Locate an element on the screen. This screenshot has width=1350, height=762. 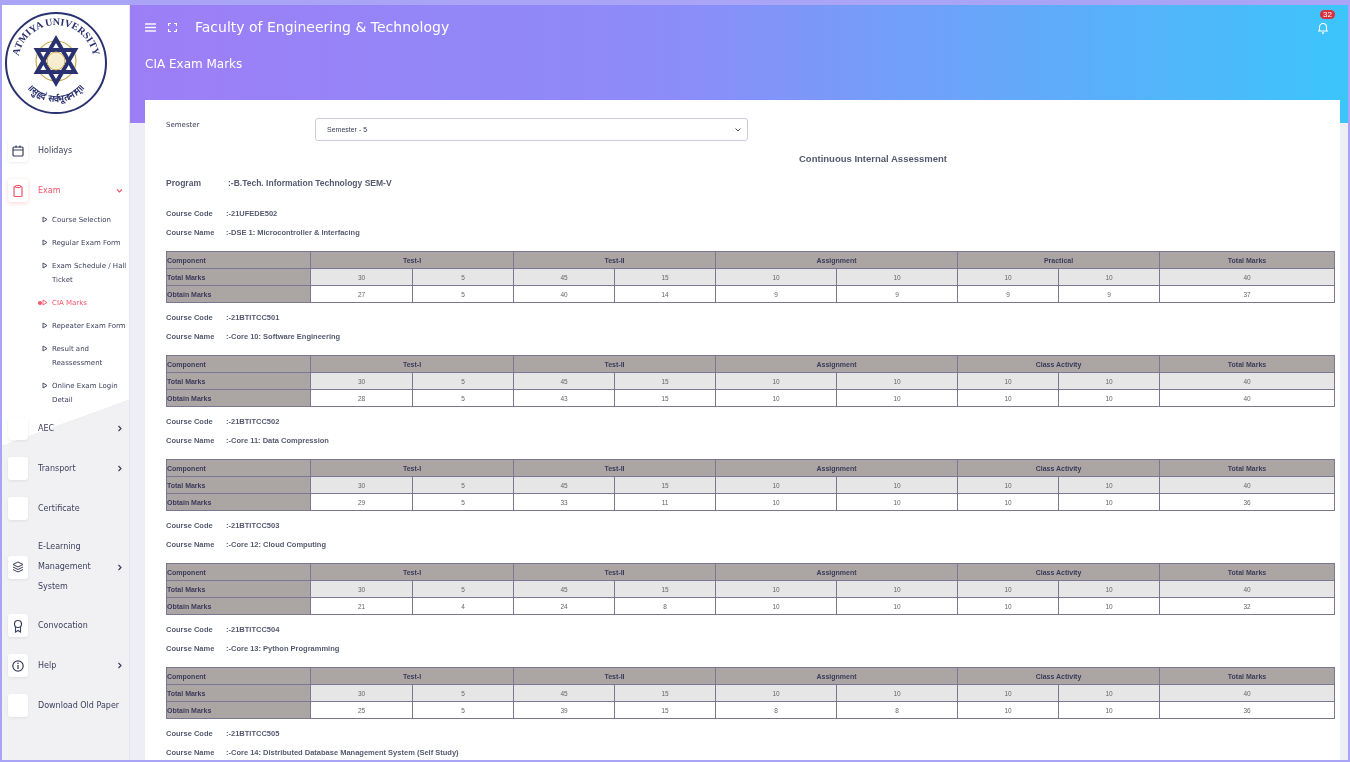
sidebar-item: Transport is located at coordinates (65, 468).